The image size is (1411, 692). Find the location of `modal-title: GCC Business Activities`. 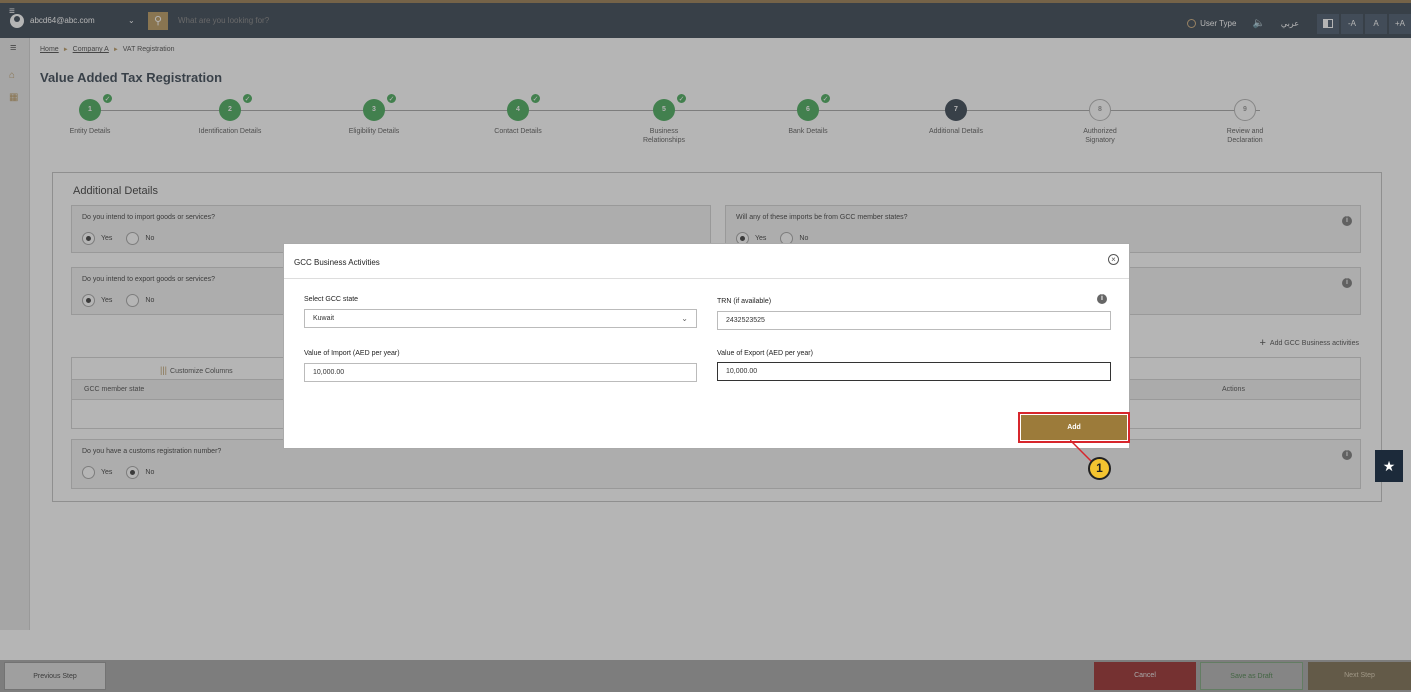

modal-title: GCC Business Activities is located at coordinates (337, 262).